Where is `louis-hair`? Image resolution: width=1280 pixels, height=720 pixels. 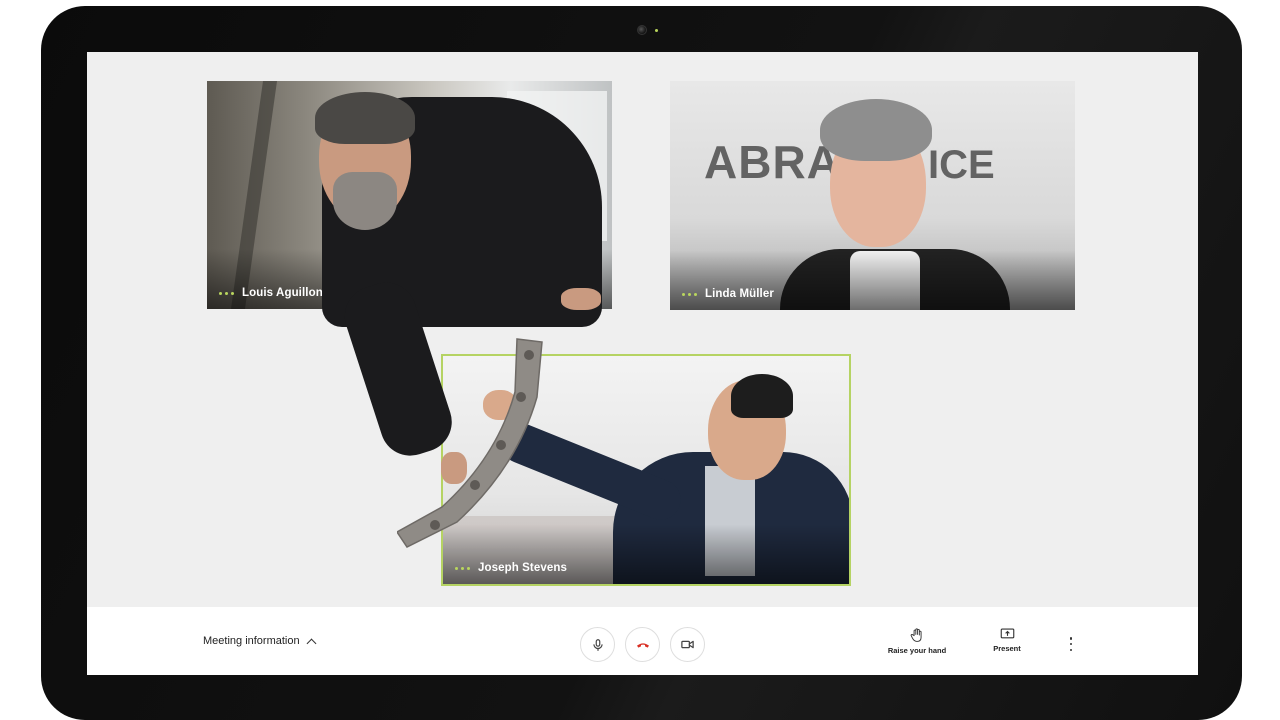
louis-hair is located at coordinates (365, 118).